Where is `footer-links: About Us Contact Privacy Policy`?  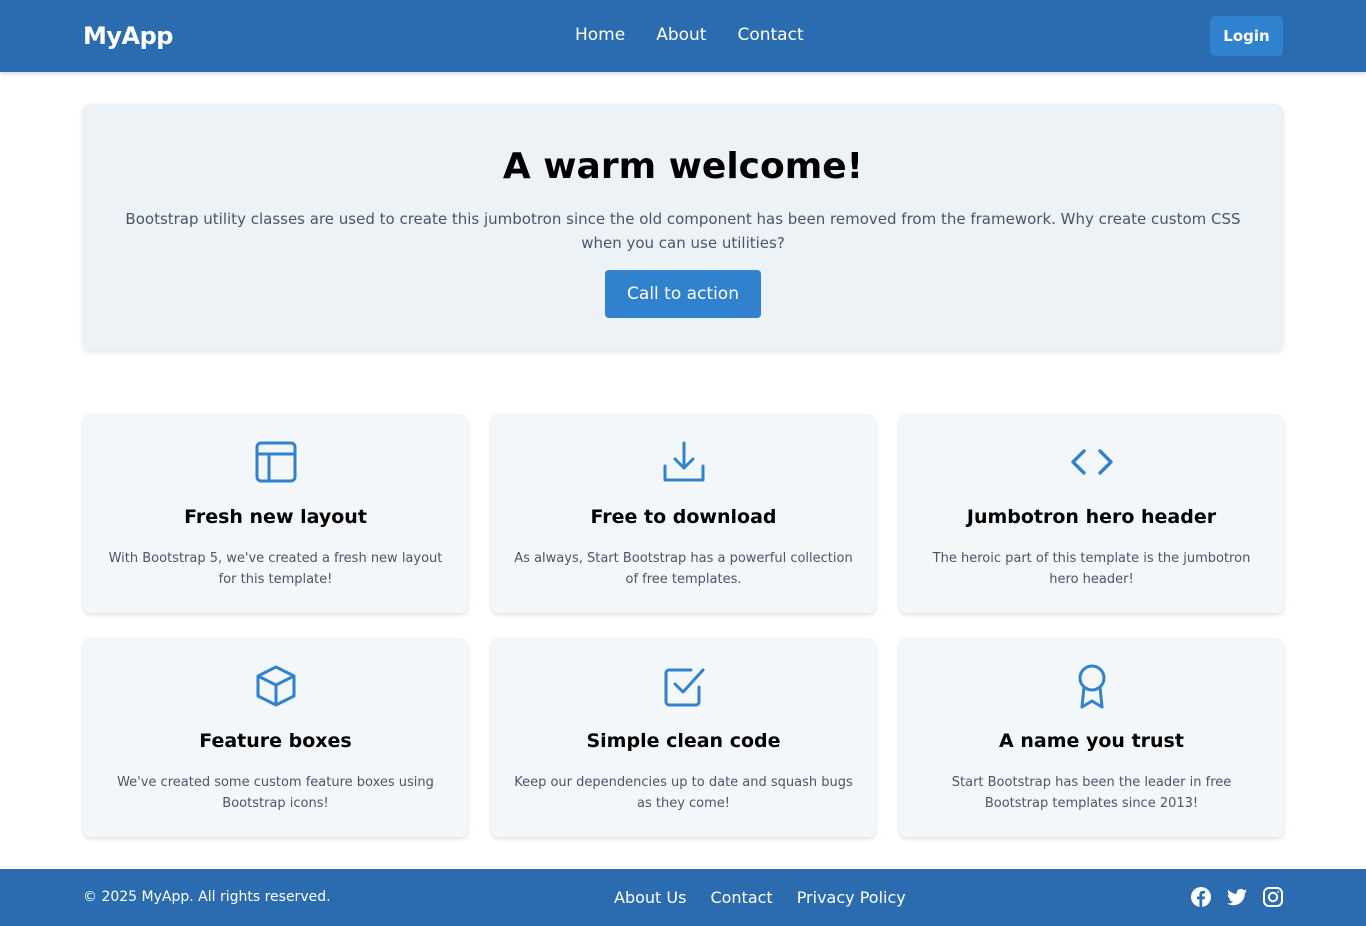 footer-links: About Us Contact Privacy Policy is located at coordinates (760, 897).